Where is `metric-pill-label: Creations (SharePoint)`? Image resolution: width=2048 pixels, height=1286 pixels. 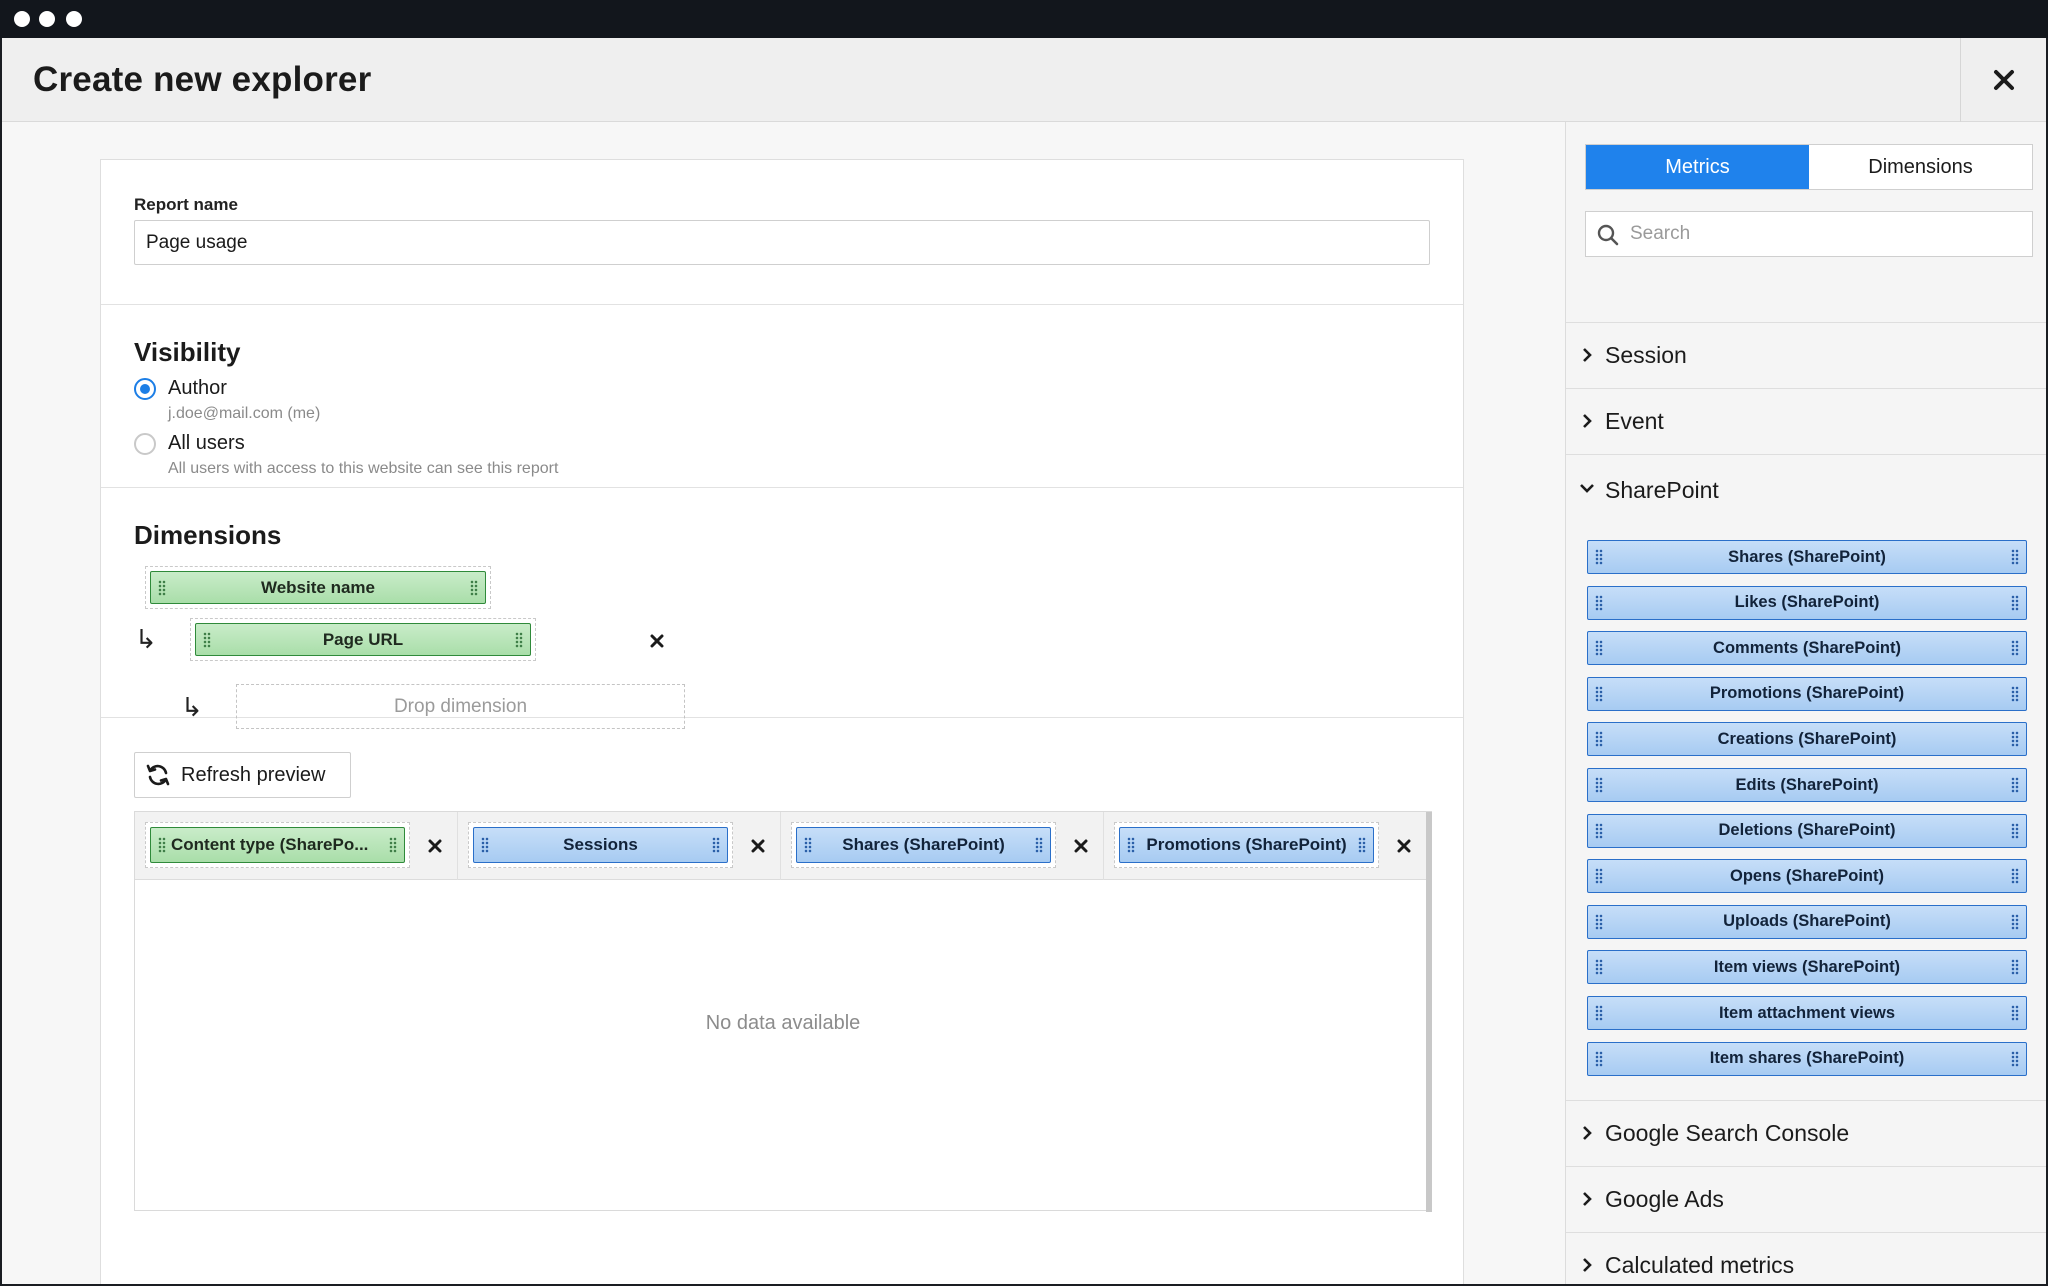
metric-pill-label: Creations (SharePoint) is located at coordinates (1807, 738).